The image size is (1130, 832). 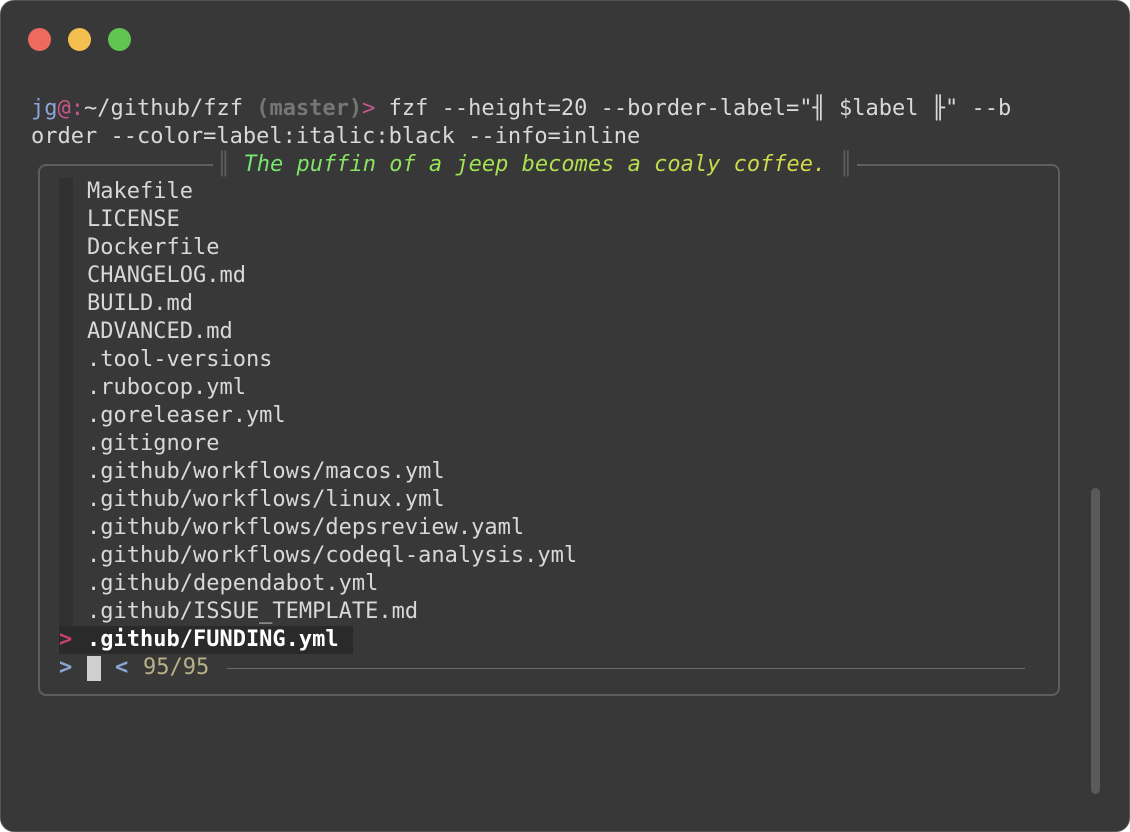 What do you see at coordinates (1095, 641) in the screenshot?
I see `terminal-scrollbar` at bounding box center [1095, 641].